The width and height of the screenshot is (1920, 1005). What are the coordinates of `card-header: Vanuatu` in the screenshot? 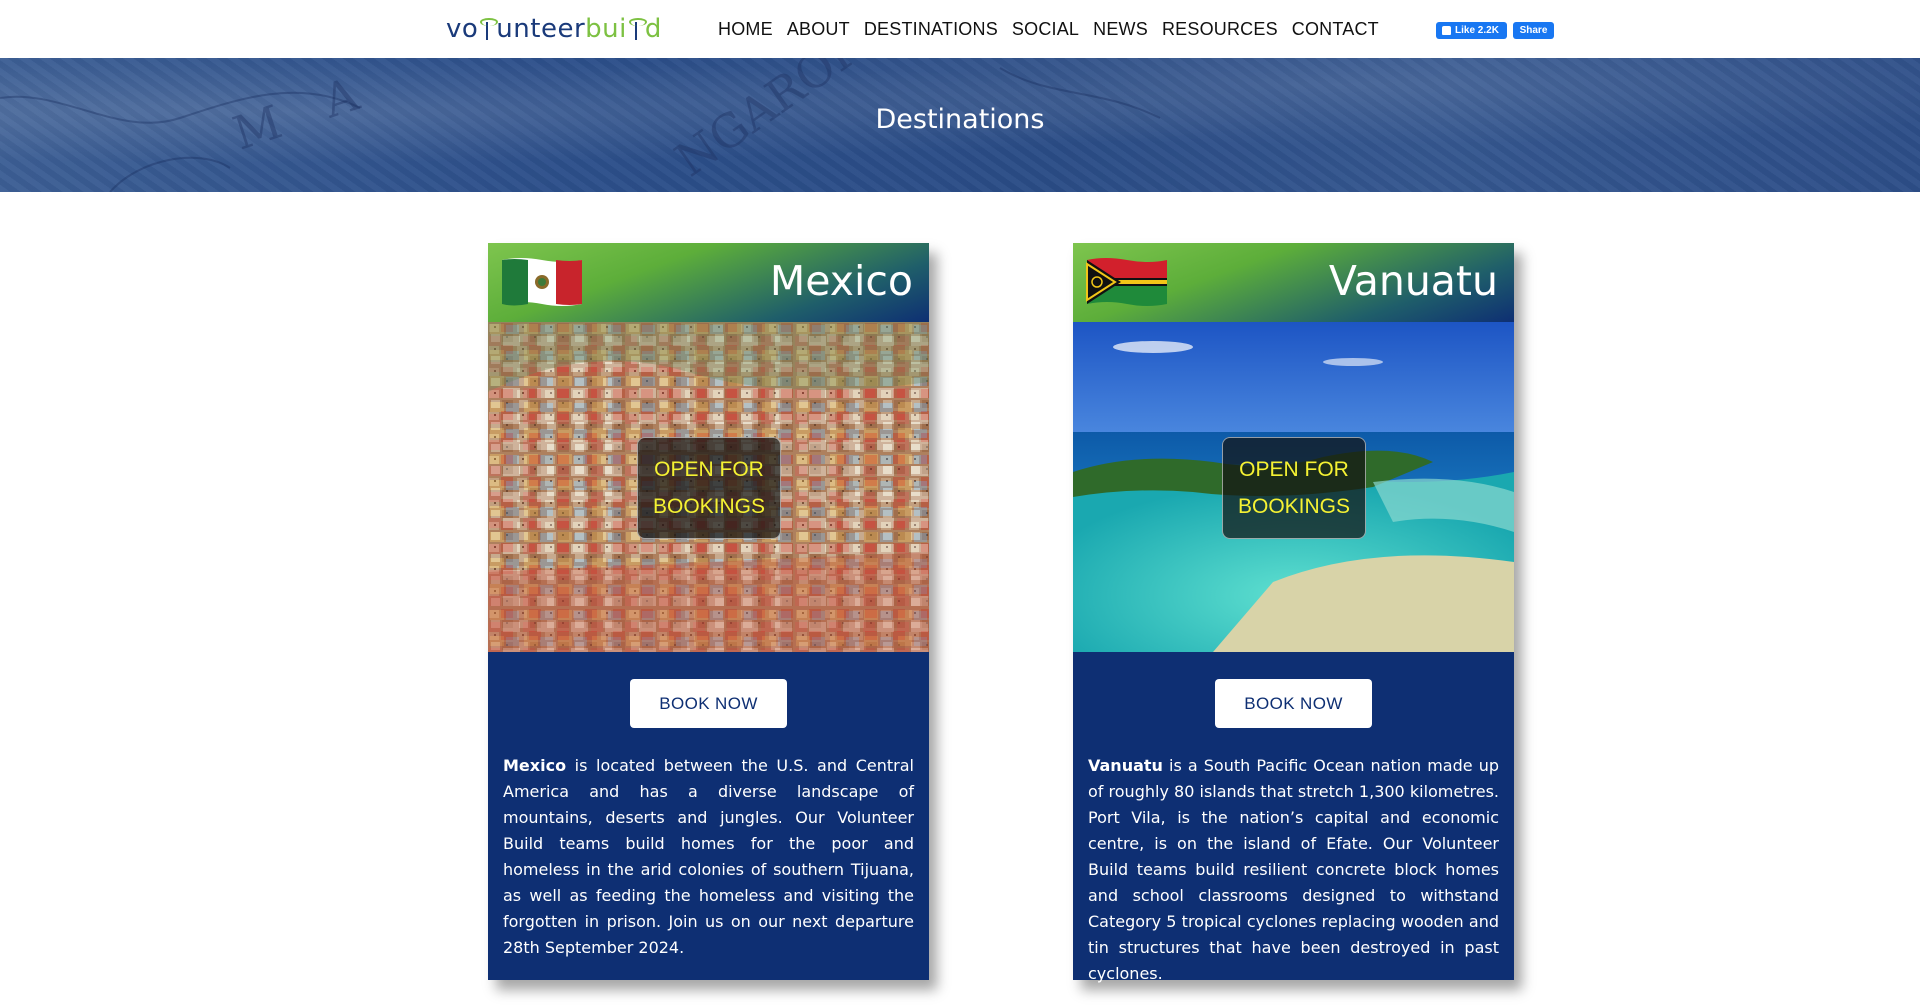 It's located at (1293, 282).